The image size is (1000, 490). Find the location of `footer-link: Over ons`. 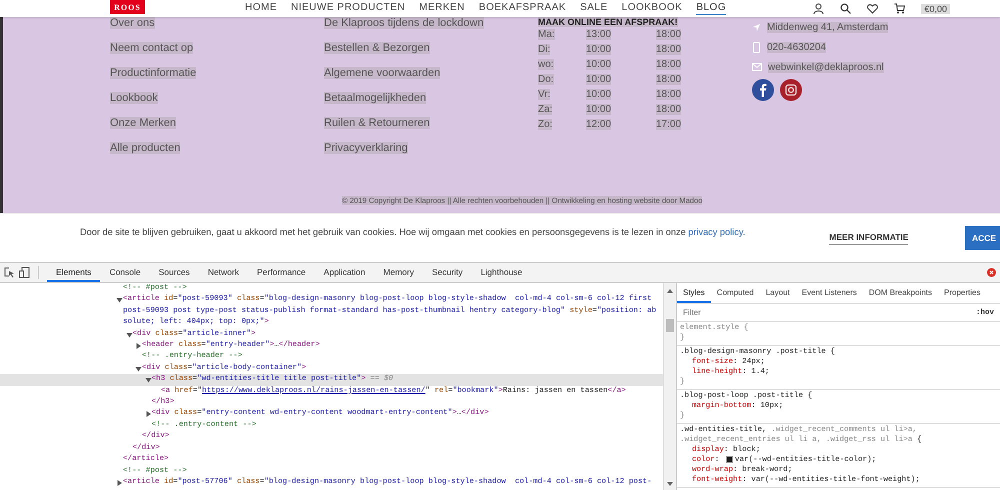

footer-link: Over ons is located at coordinates (132, 23).